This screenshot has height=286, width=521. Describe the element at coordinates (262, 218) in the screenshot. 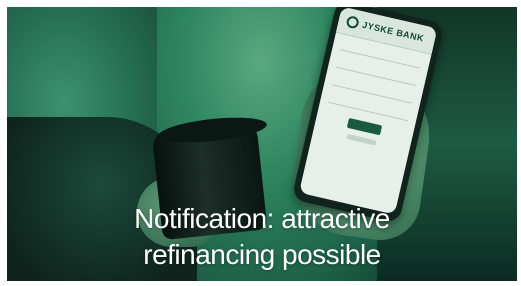

I see `caption-line-1: Notification: attractive` at that location.